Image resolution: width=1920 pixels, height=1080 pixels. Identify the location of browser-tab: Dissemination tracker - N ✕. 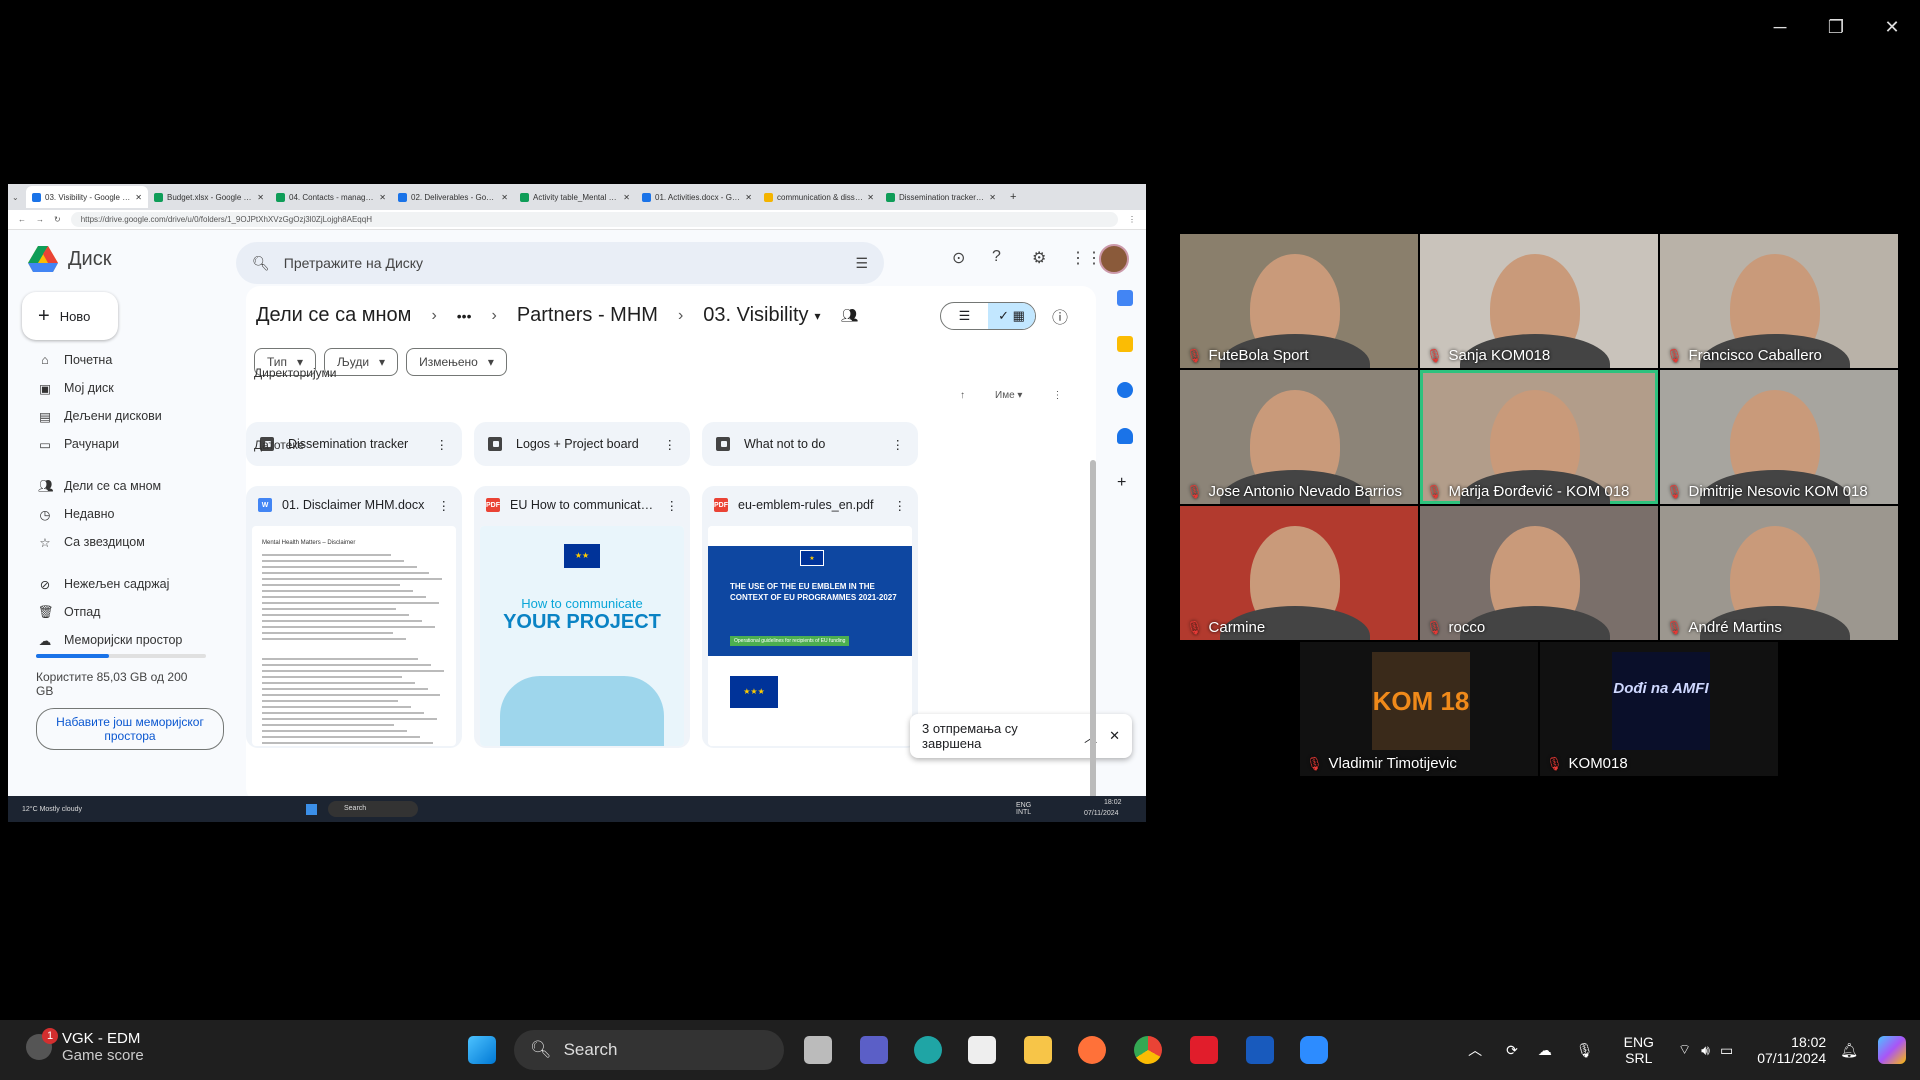
(941, 197).